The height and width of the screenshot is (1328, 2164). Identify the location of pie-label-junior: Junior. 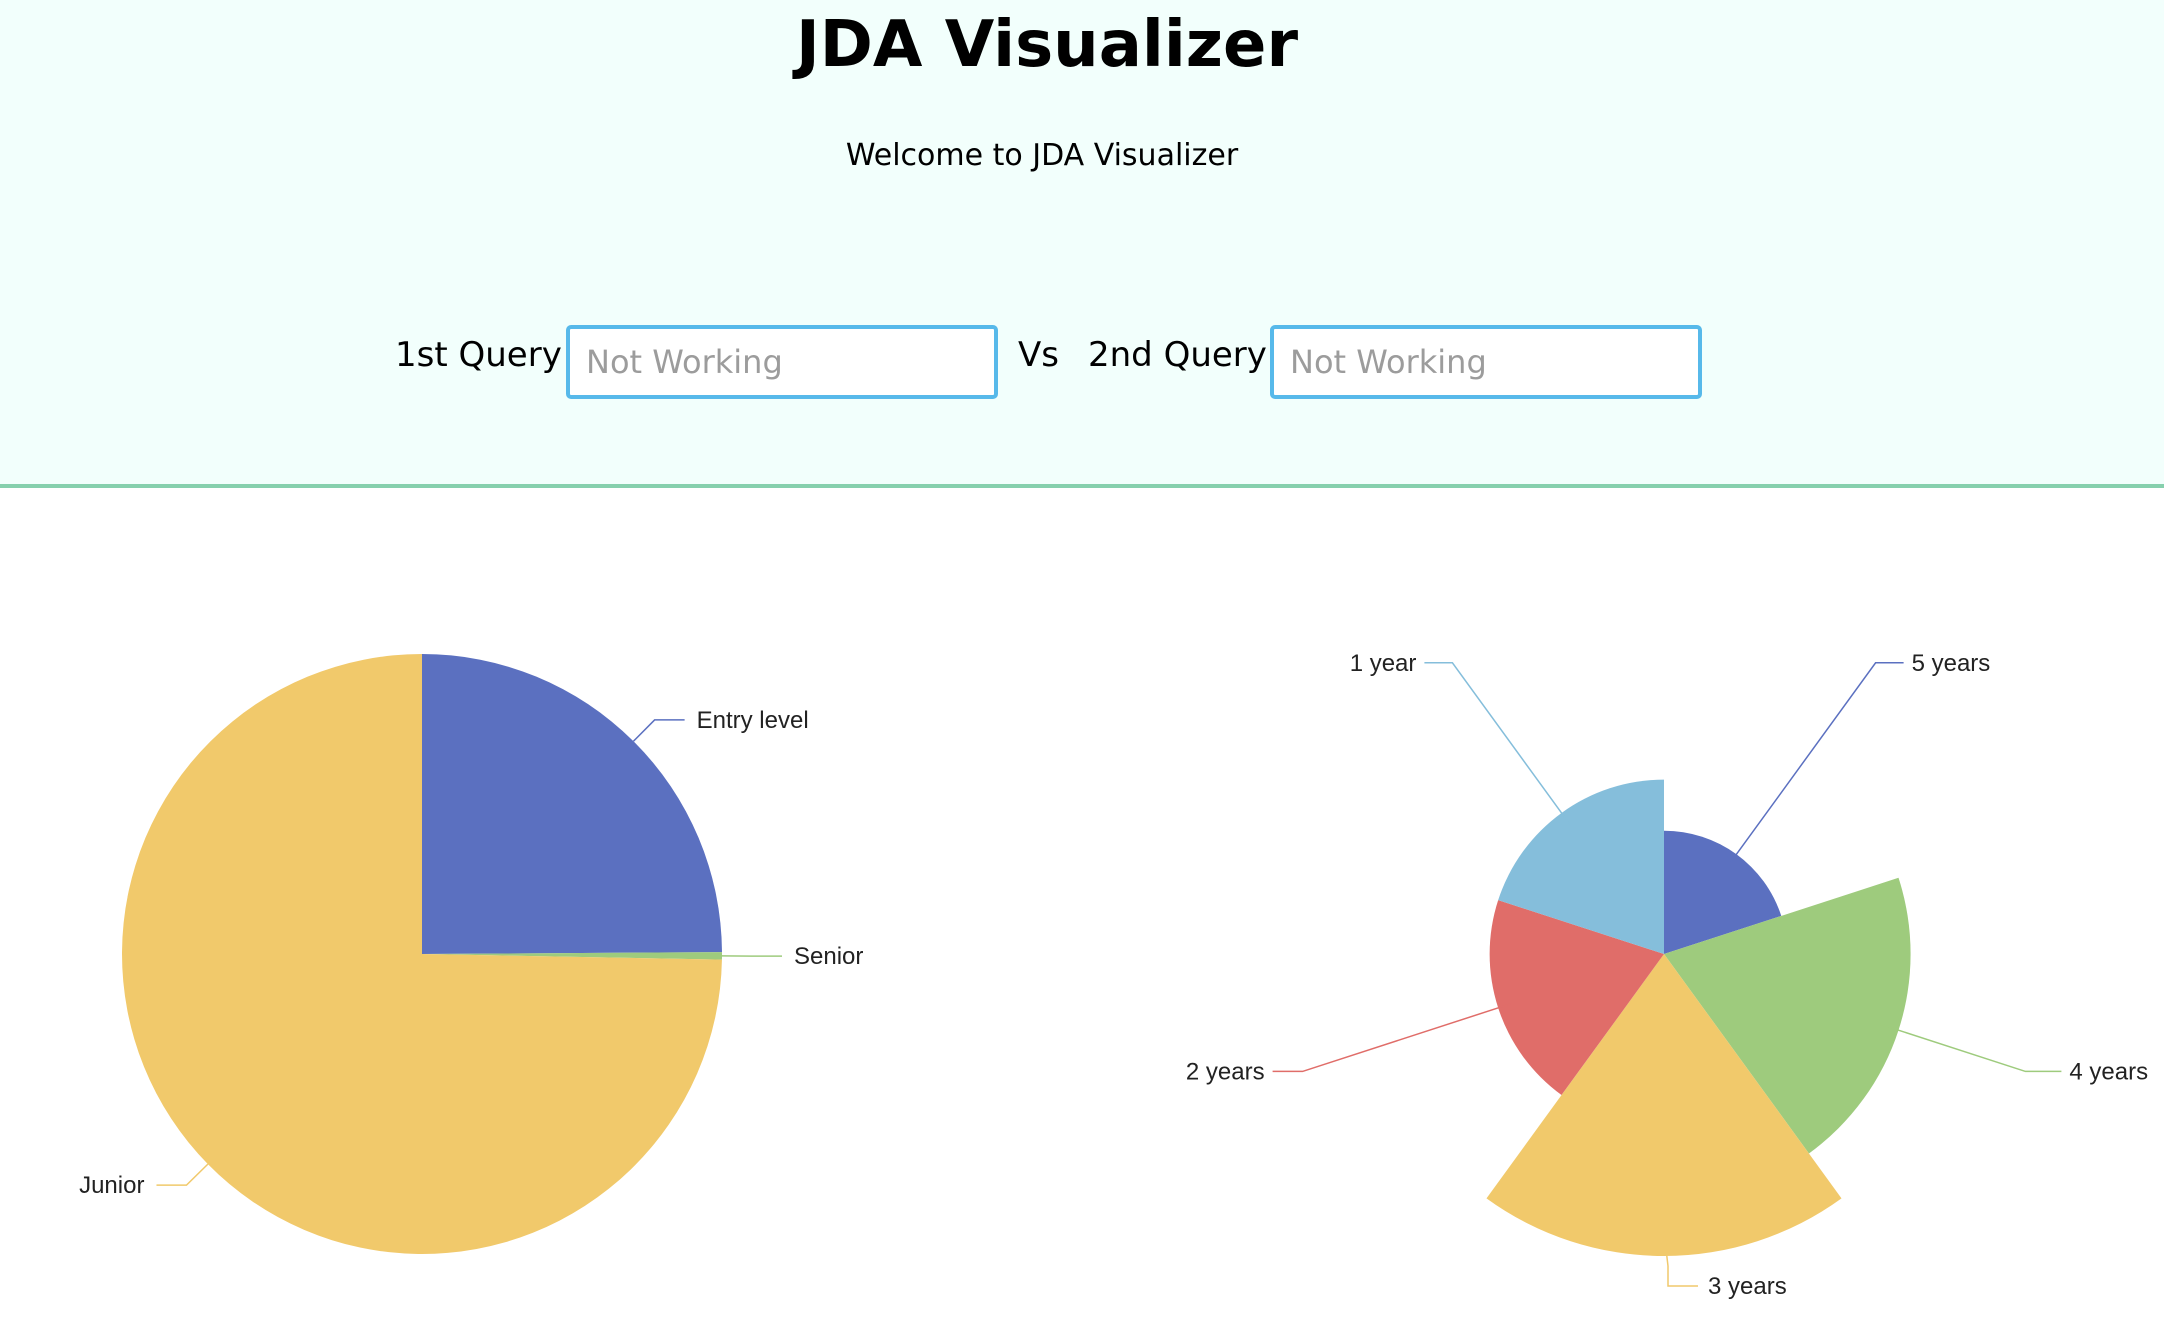
(111, 1185).